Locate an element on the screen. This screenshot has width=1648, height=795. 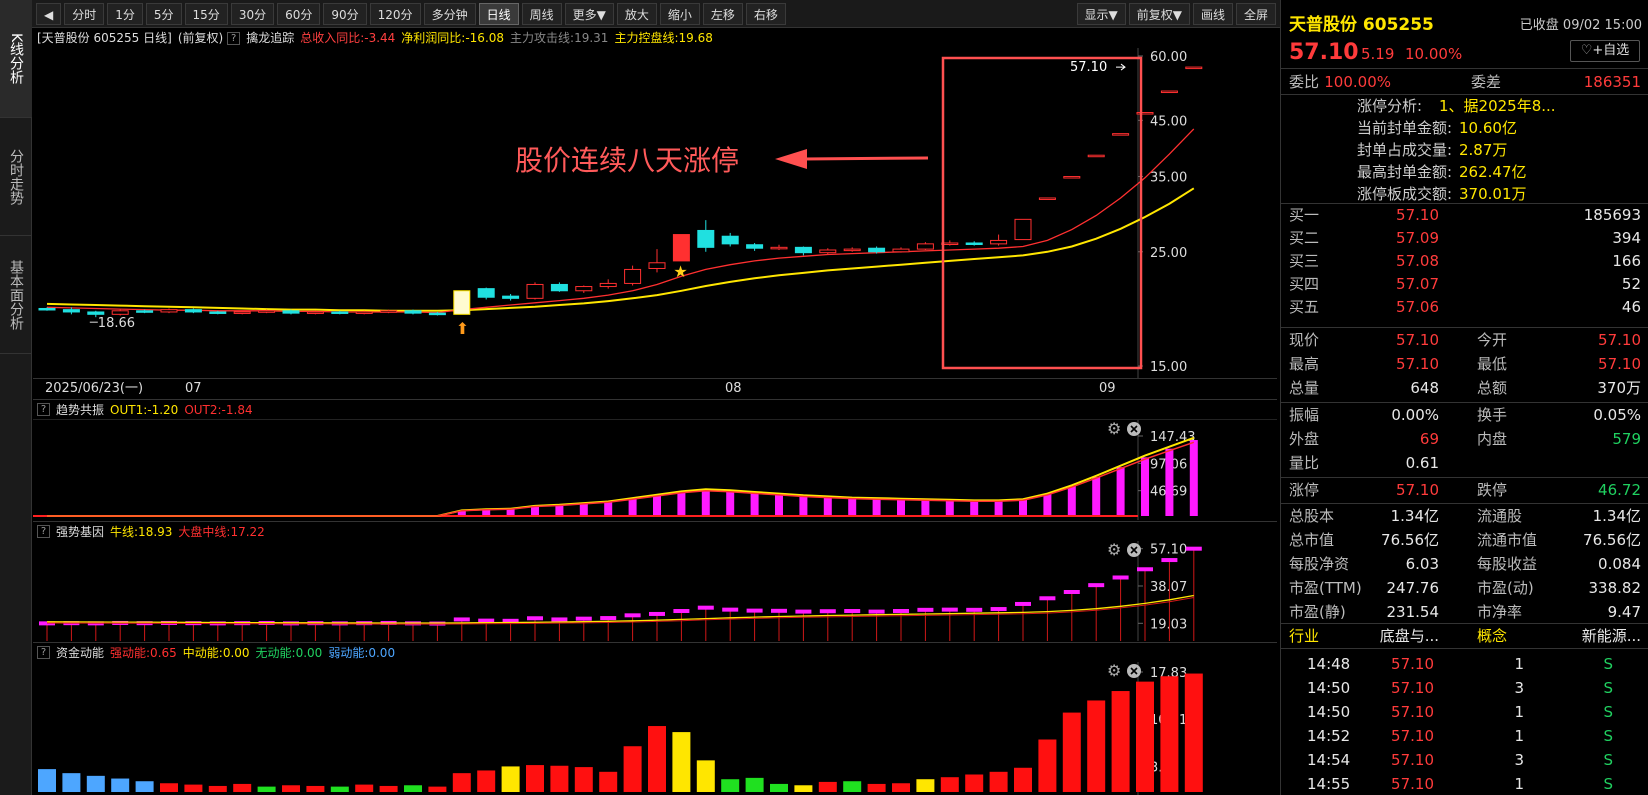
indicator-name: 擒龙追踪 is located at coordinates (270, 38).